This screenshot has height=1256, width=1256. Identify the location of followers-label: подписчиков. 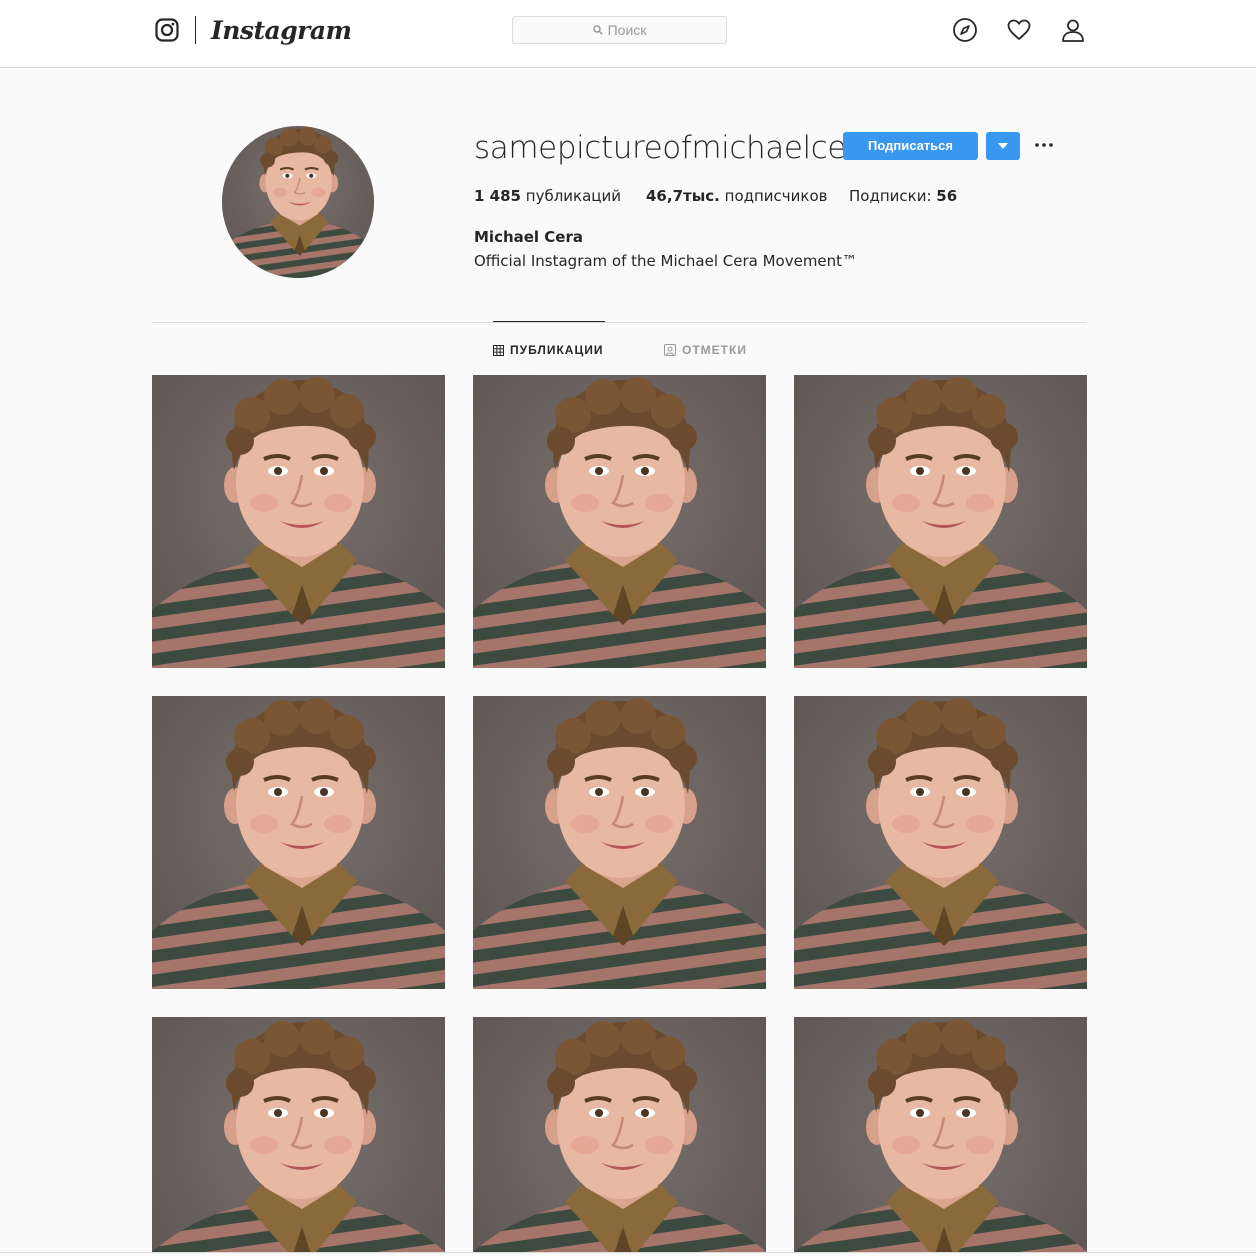
(776, 196).